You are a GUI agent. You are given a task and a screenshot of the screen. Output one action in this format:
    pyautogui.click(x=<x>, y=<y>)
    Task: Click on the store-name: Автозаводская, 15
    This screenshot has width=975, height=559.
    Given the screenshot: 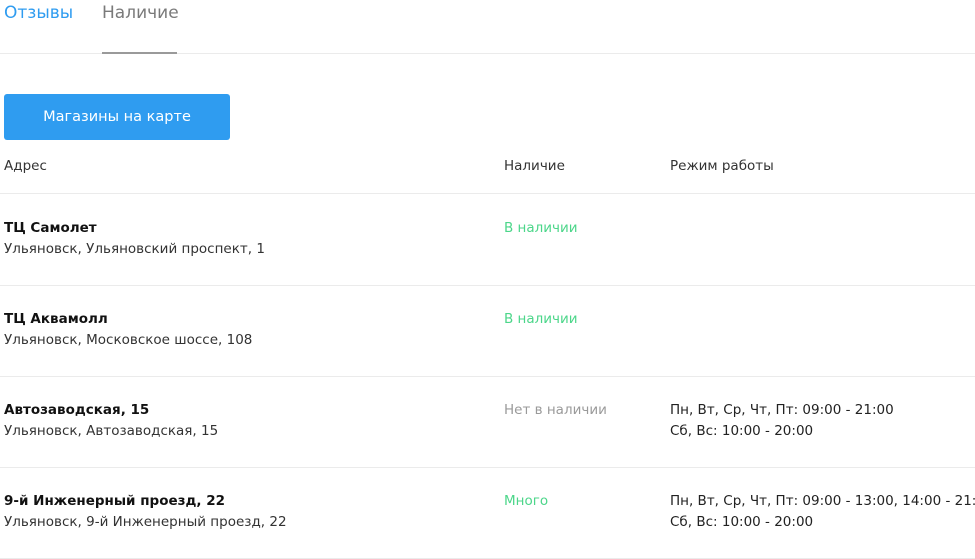 What is the action you would take?
    pyautogui.click(x=77, y=410)
    